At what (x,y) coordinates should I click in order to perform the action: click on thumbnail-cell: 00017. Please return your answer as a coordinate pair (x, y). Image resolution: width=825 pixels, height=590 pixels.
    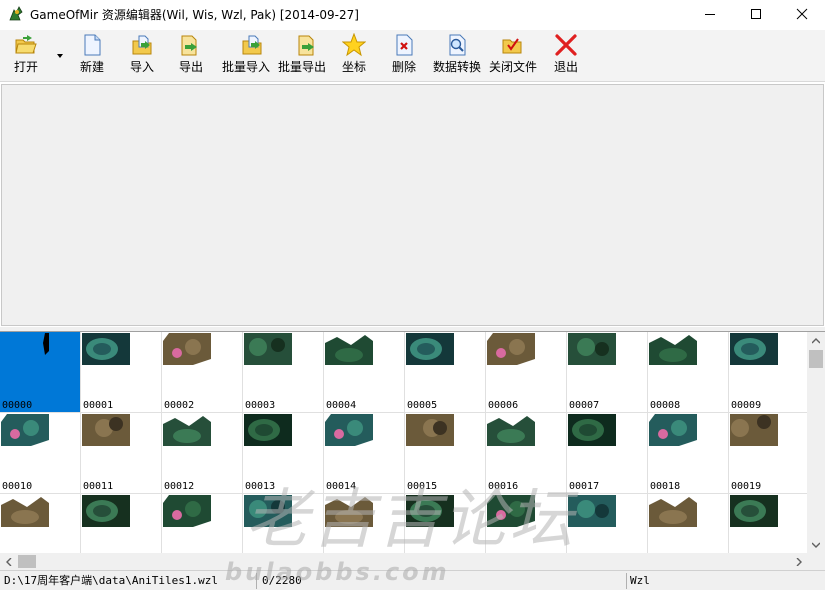
    Looking at the image, I should click on (607, 453).